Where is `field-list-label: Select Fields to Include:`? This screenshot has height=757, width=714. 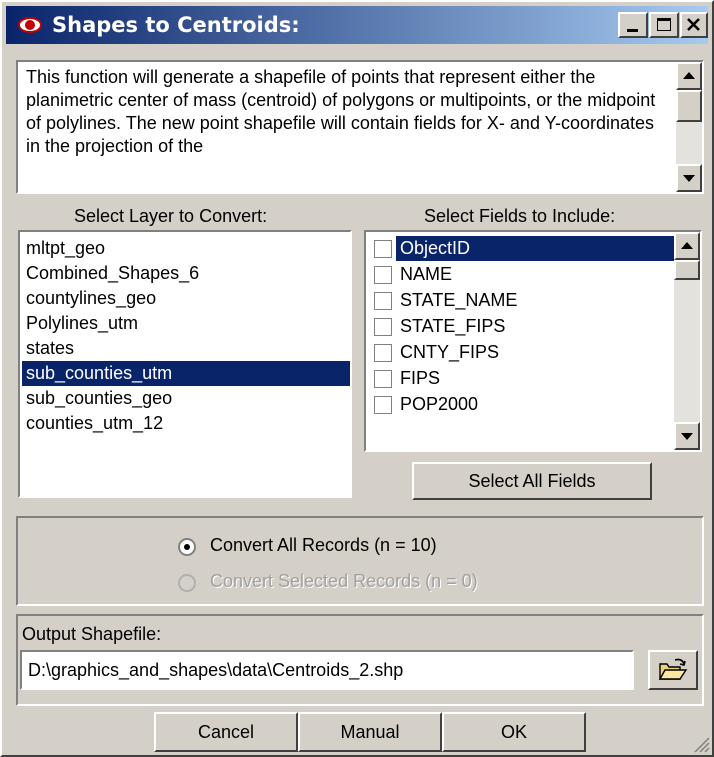
field-list-label: Select Fields to Include: is located at coordinates (520, 216).